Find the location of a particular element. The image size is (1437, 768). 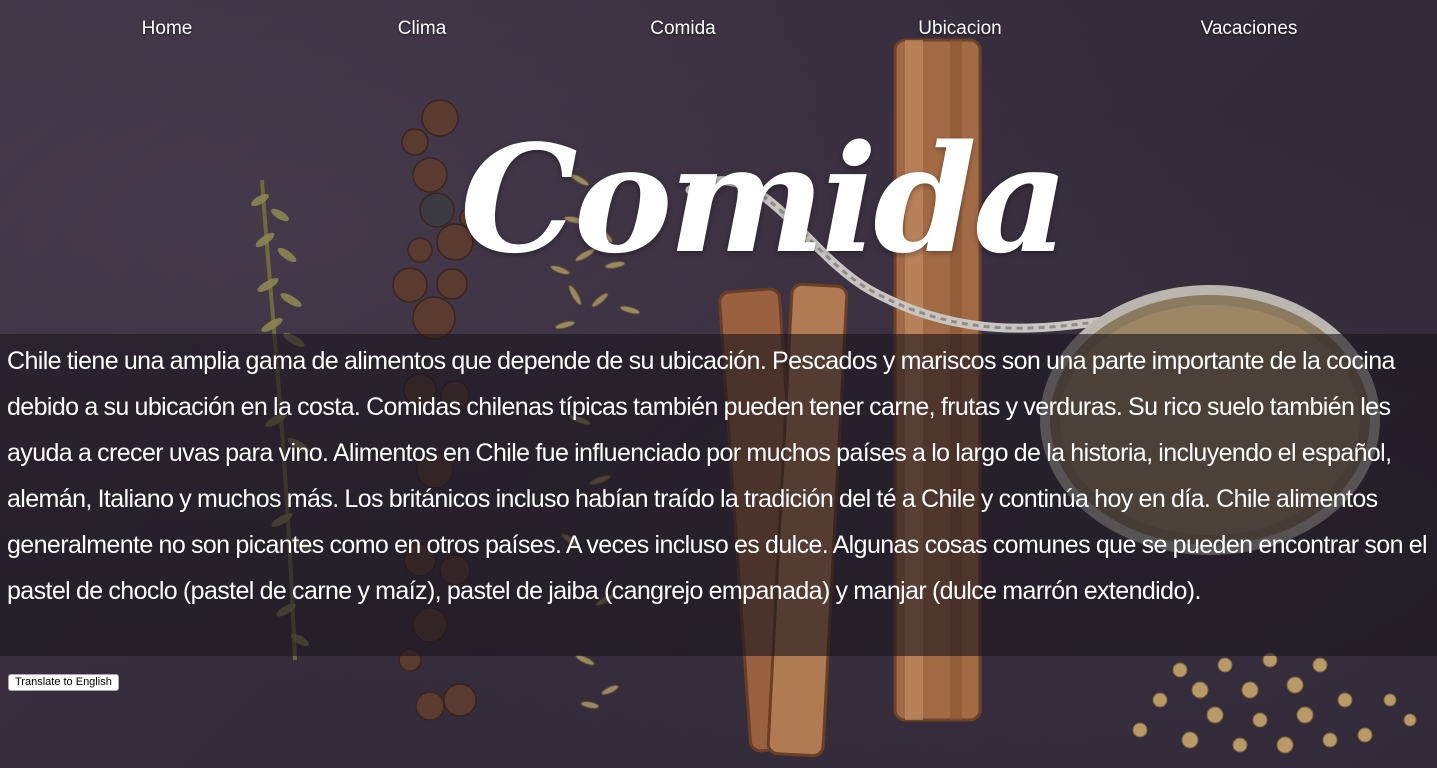

page-title: Comida is located at coordinates (764, 199).